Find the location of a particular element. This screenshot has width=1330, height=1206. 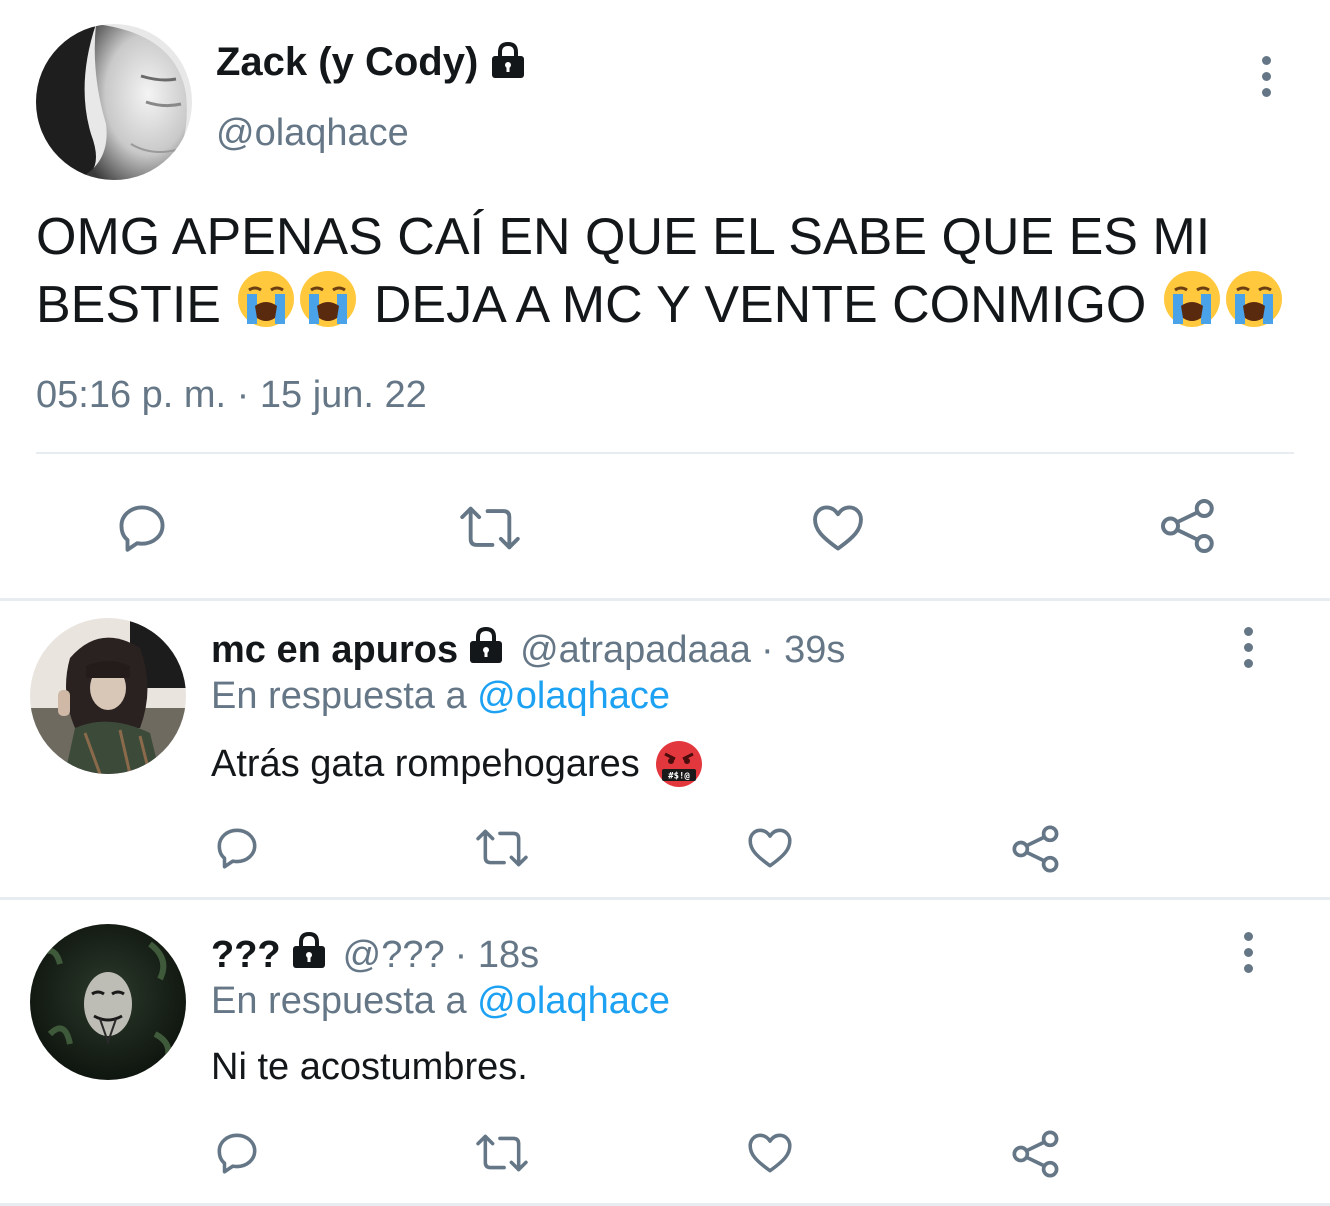

author-row: Zack (y Cody) is located at coordinates (372, 62).